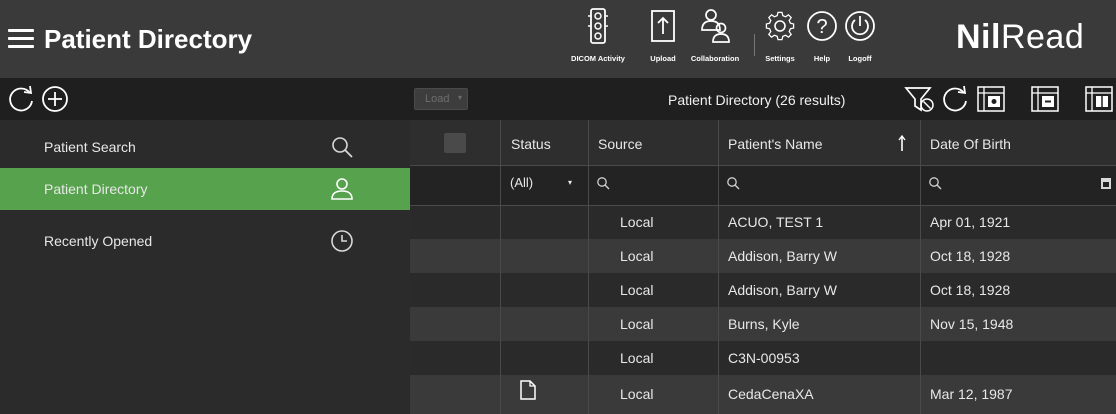  What do you see at coordinates (775, 144) in the screenshot?
I see `column-header-patient-name: Patient's Name` at bounding box center [775, 144].